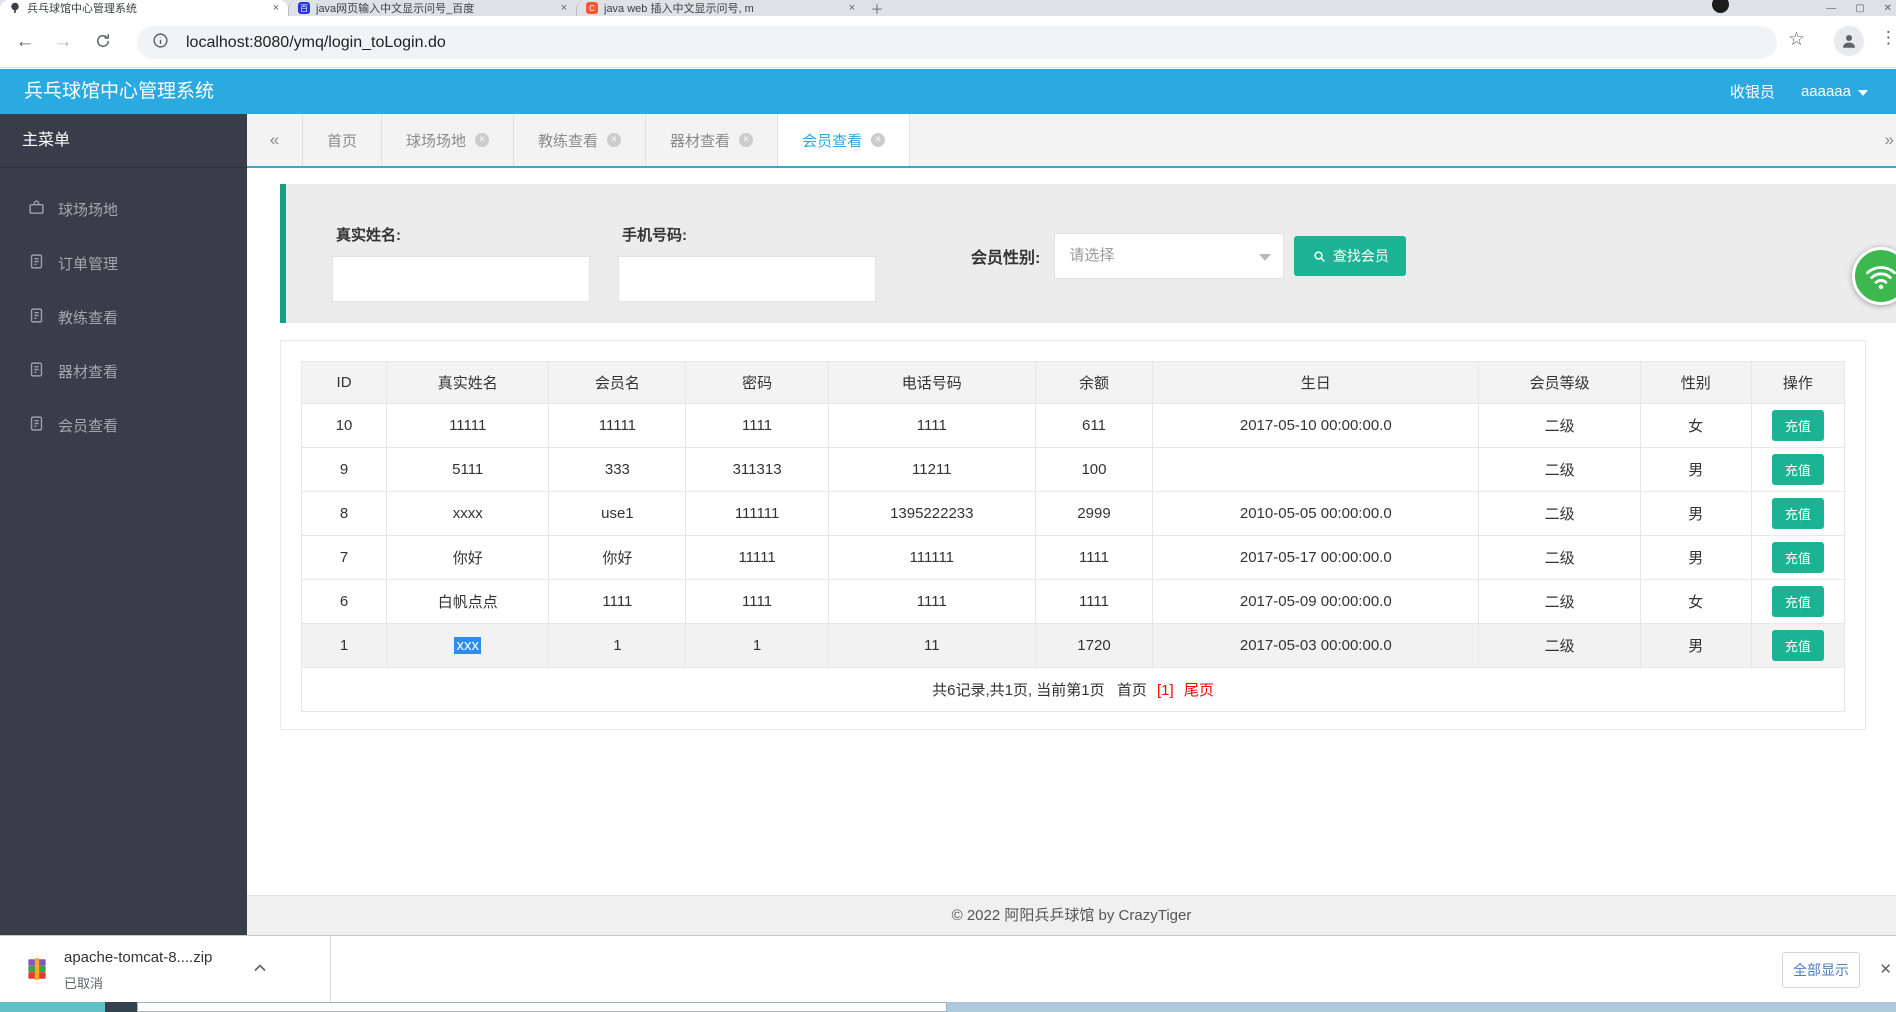 The width and height of the screenshot is (1896, 1012). What do you see at coordinates (138, 957) in the screenshot?
I see `download-filename: apache-tomcat-8....zip` at bounding box center [138, 957].